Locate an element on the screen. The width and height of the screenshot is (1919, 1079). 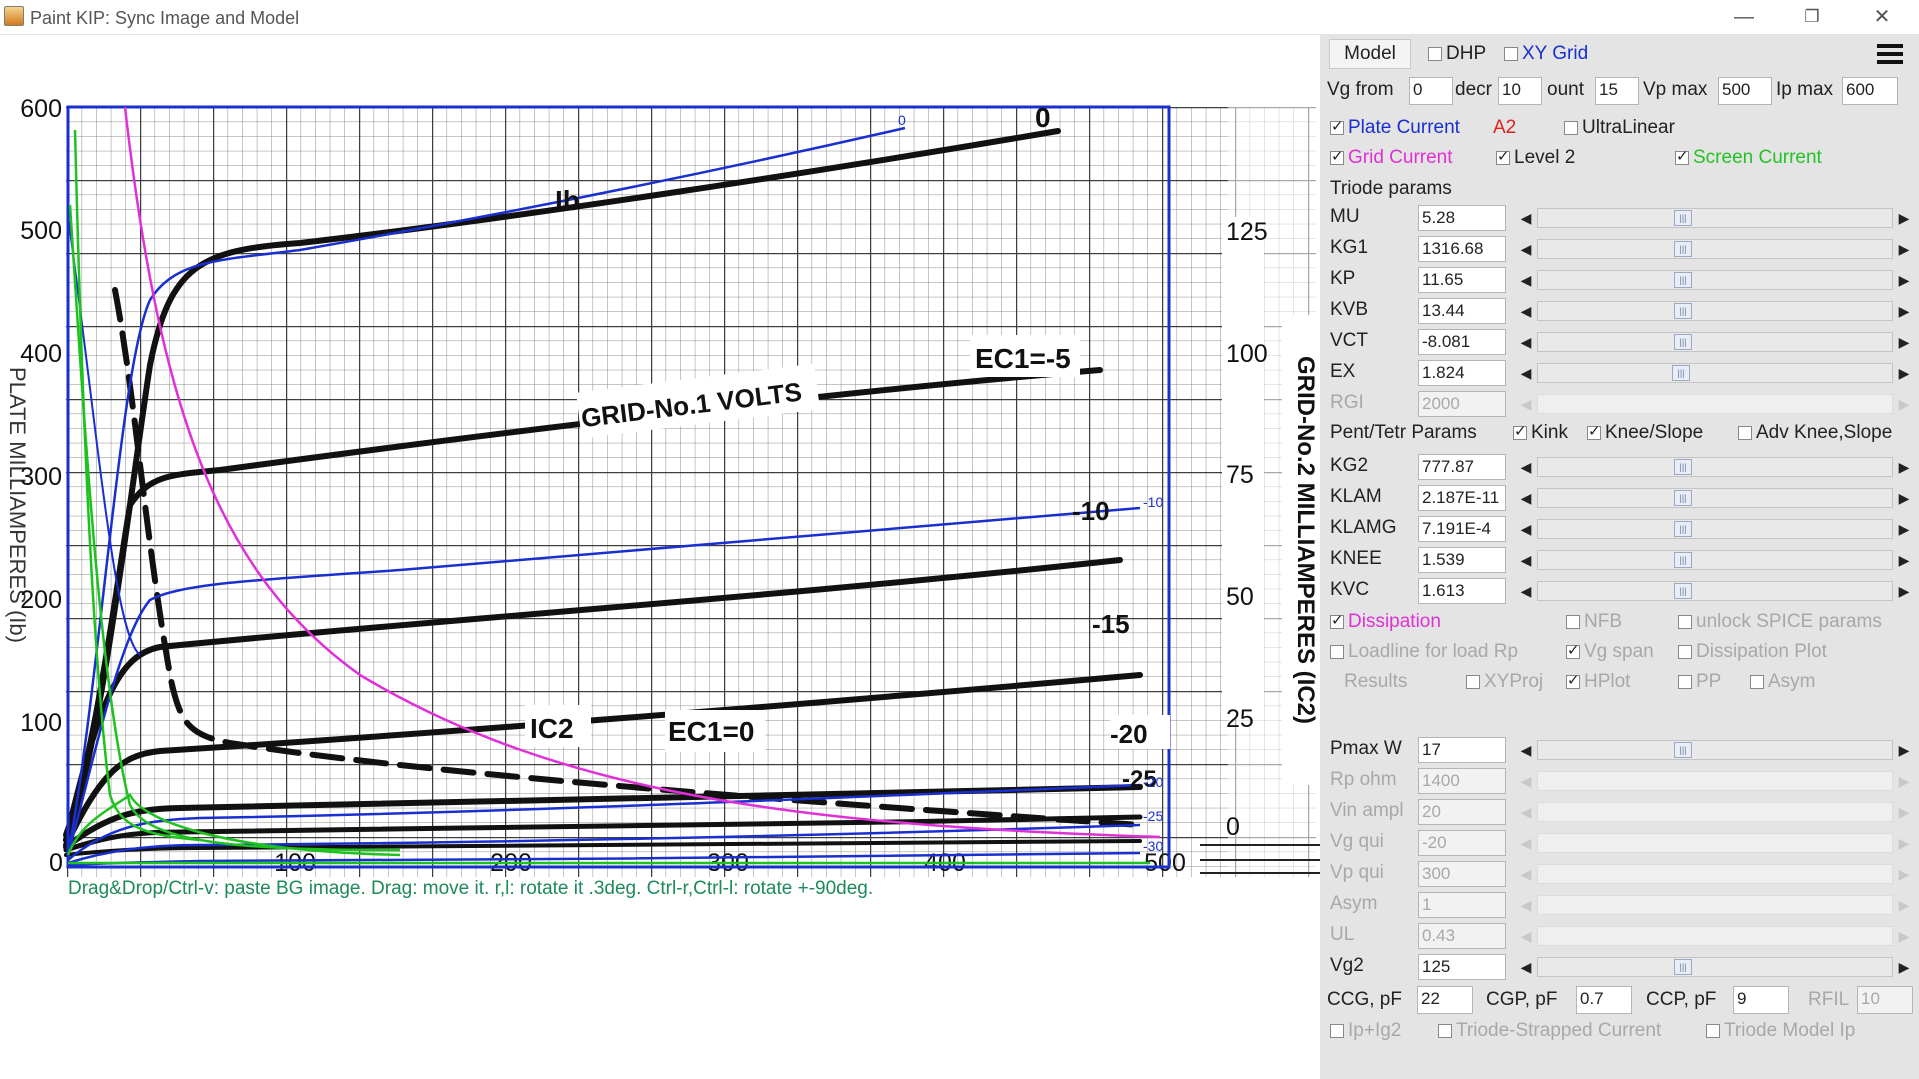
ultralinear-checkbox-box is located at coordinates (1571, 127).